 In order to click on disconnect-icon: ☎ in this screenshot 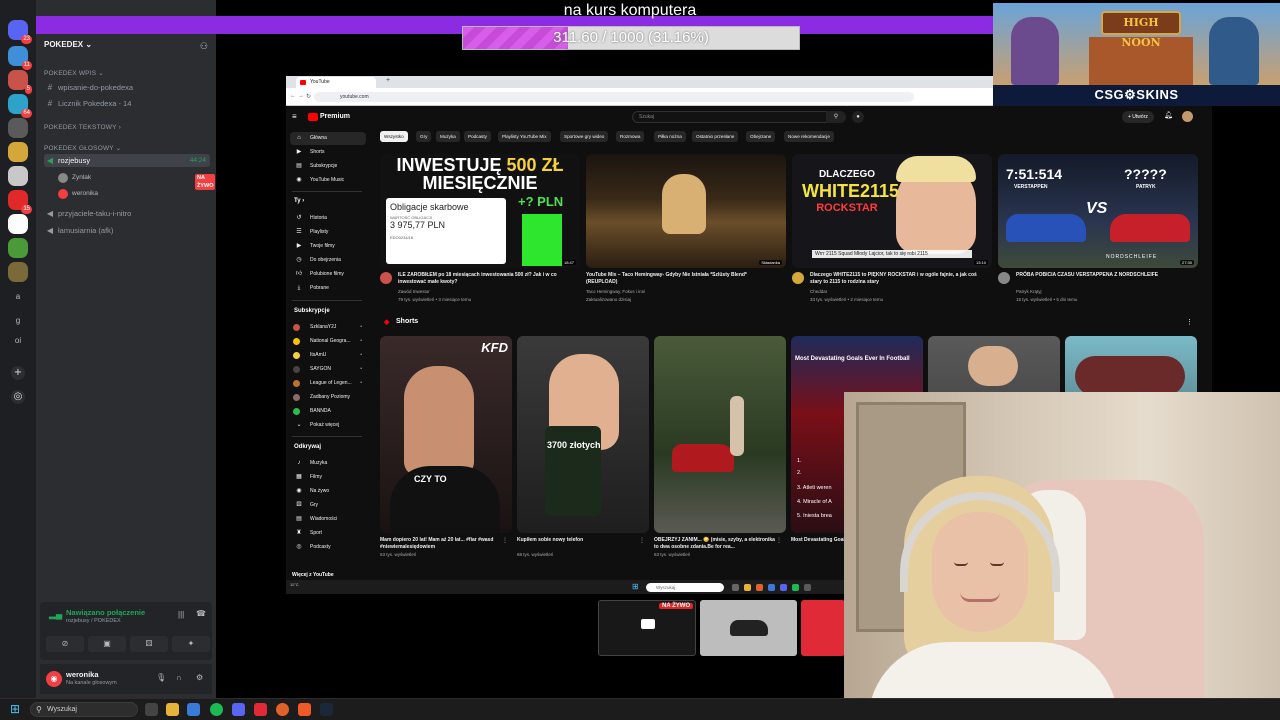, I will do `click(201, 613)`.